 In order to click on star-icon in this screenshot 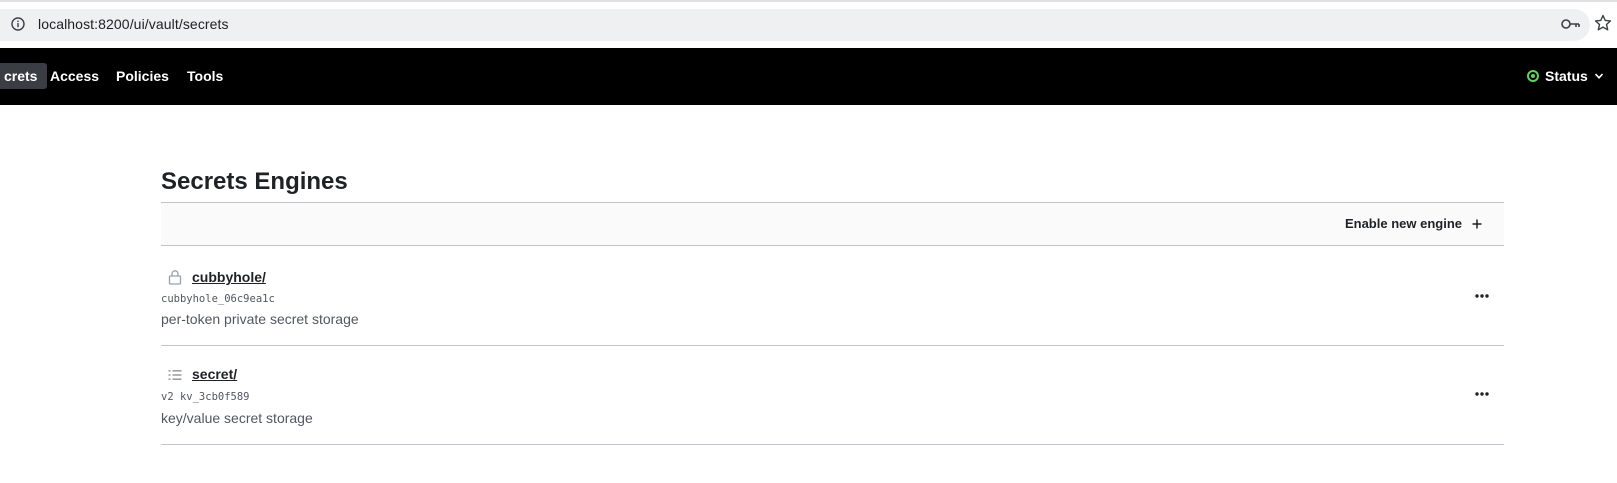, I will do `click(1603, 23)`.